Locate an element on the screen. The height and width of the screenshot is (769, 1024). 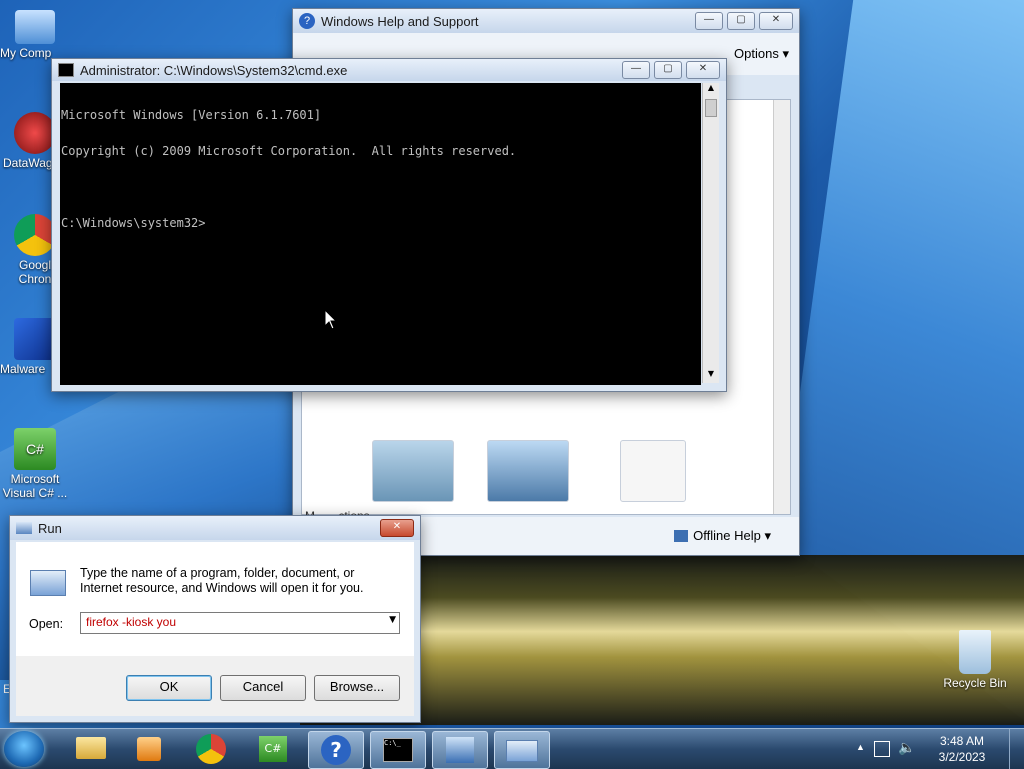
taskbar-help-support: ? is located at coordinates (336, 750).